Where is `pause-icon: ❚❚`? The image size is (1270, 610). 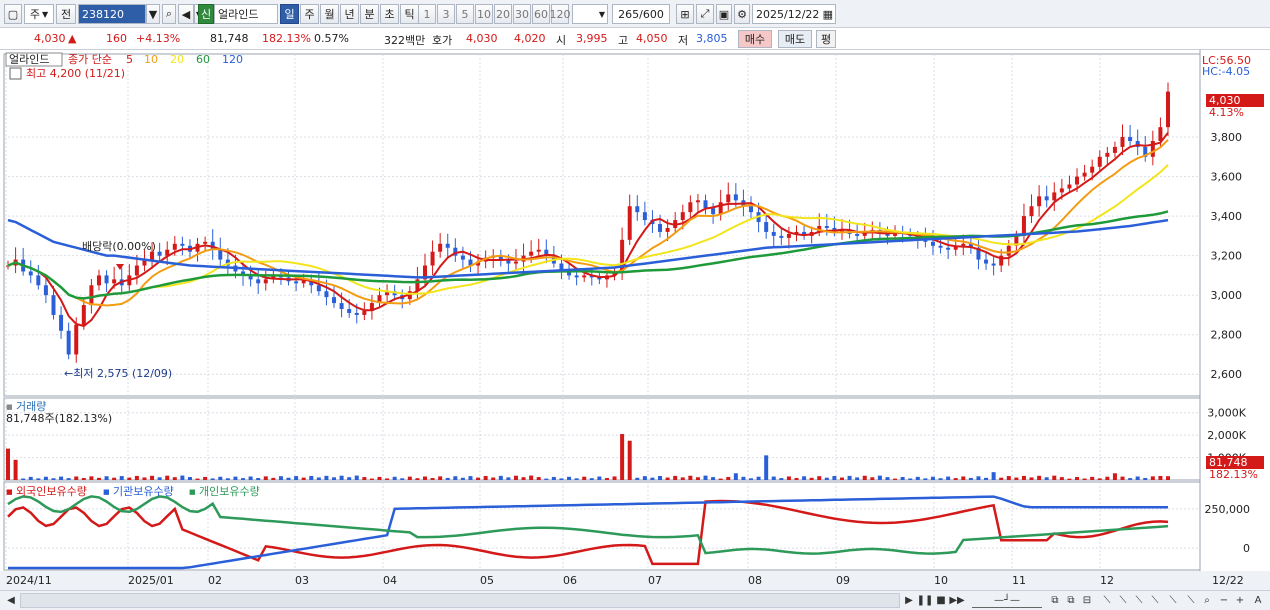
pause-icon: ❚❚ is located at coordinates (925, 600).